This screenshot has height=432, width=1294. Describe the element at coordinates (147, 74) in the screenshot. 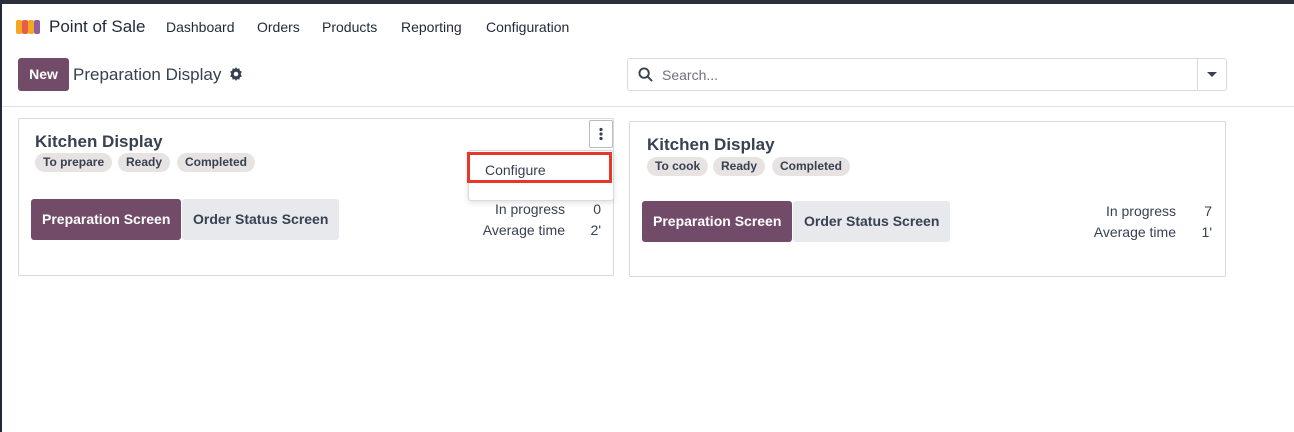

I see `page-title: Preparation Display` at that location.